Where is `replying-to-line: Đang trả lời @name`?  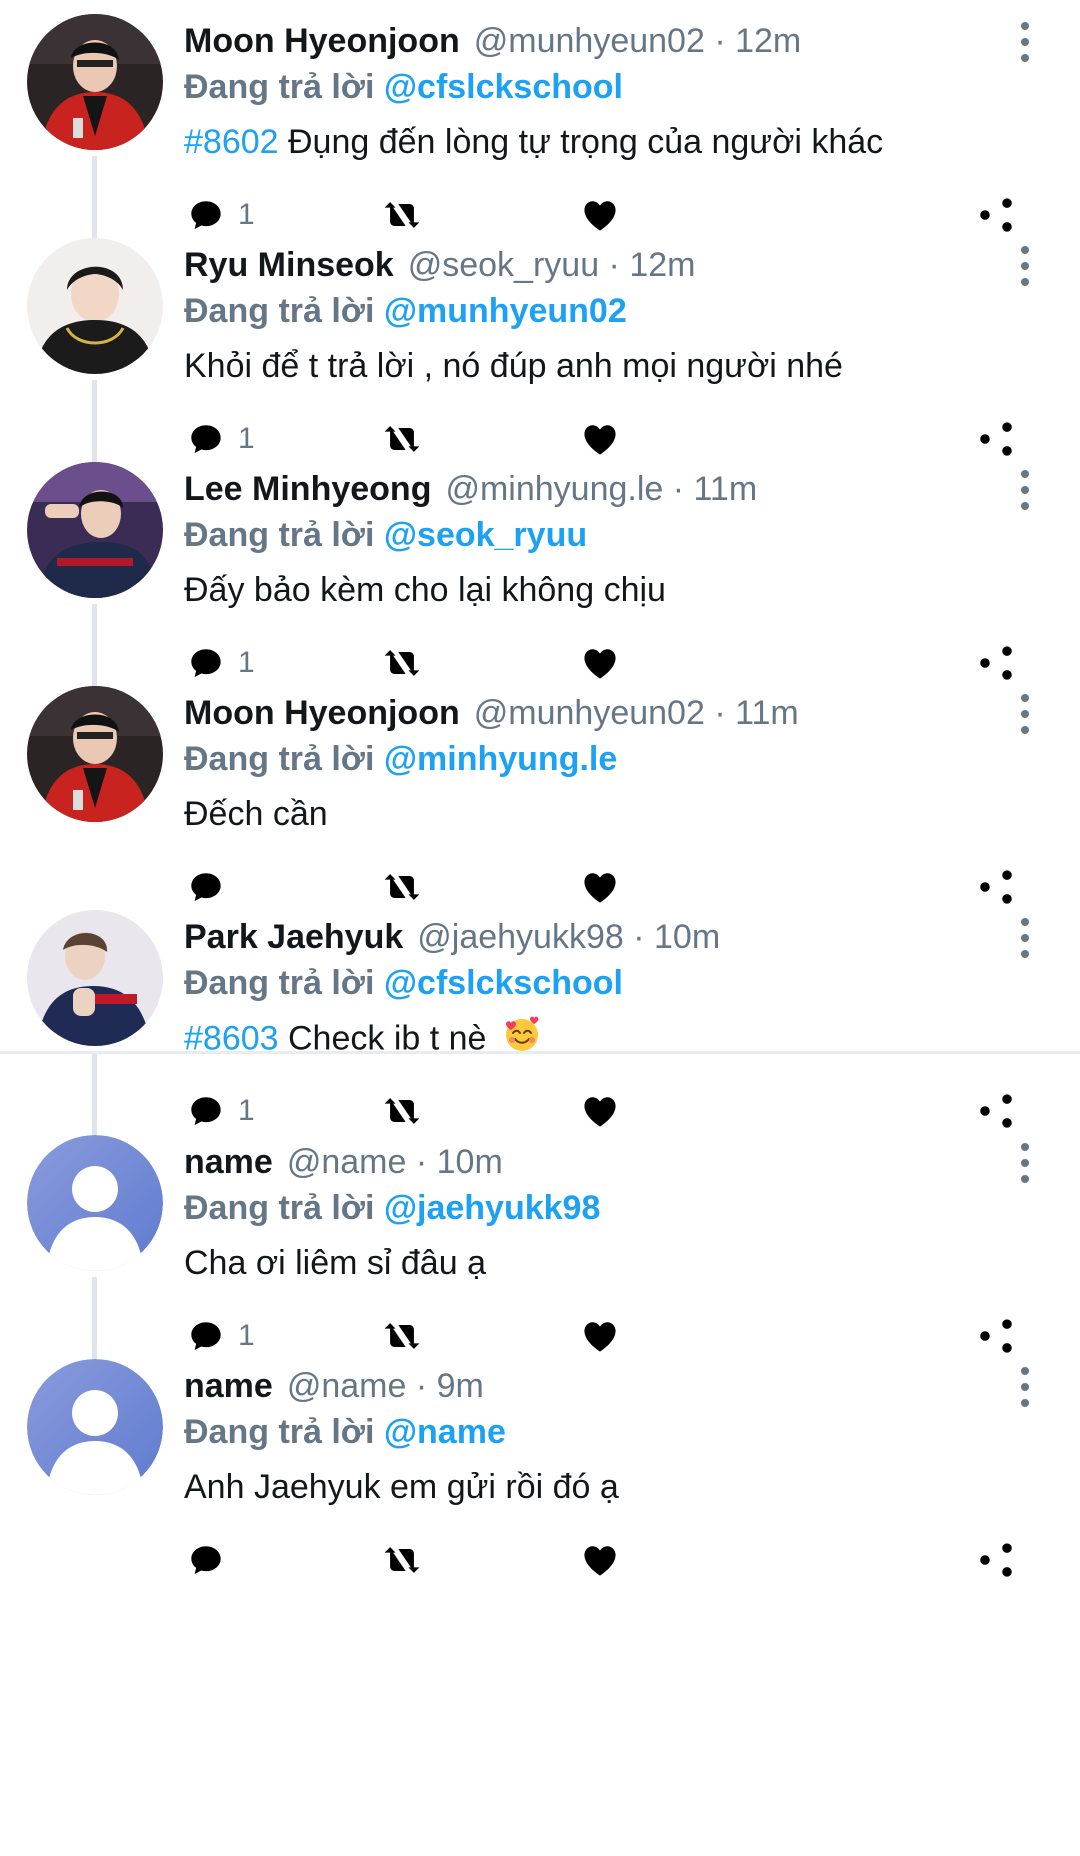
replying-to-line: Đang trả lời @name is located at coordinates (612, 1432).